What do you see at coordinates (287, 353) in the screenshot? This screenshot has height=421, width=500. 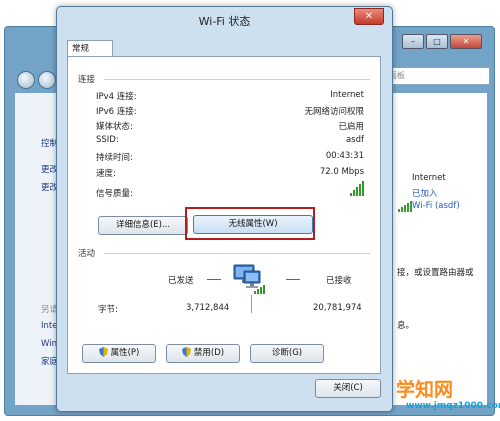 I see `diagnose-button: 诊断(G)` at bounding box center [287, 353].